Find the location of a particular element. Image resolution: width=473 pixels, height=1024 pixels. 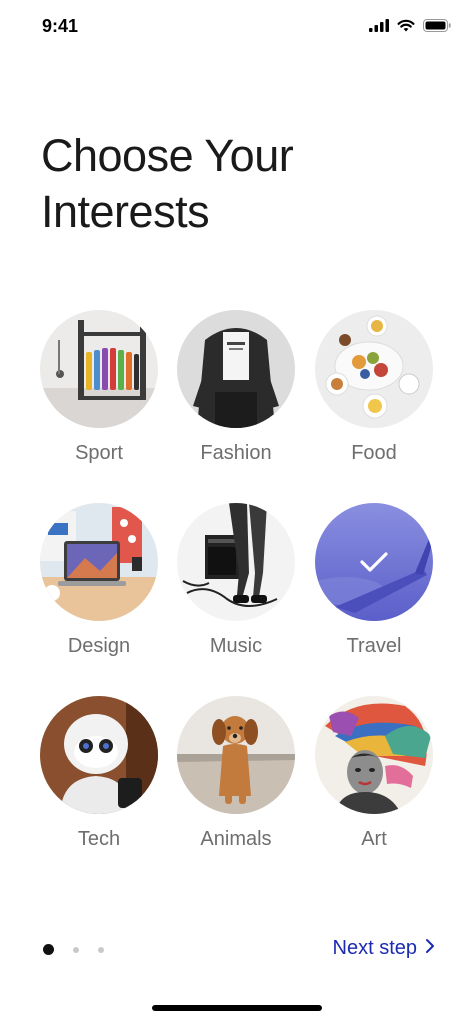

next-step-button: Next step is located at coordinates (384, 948).